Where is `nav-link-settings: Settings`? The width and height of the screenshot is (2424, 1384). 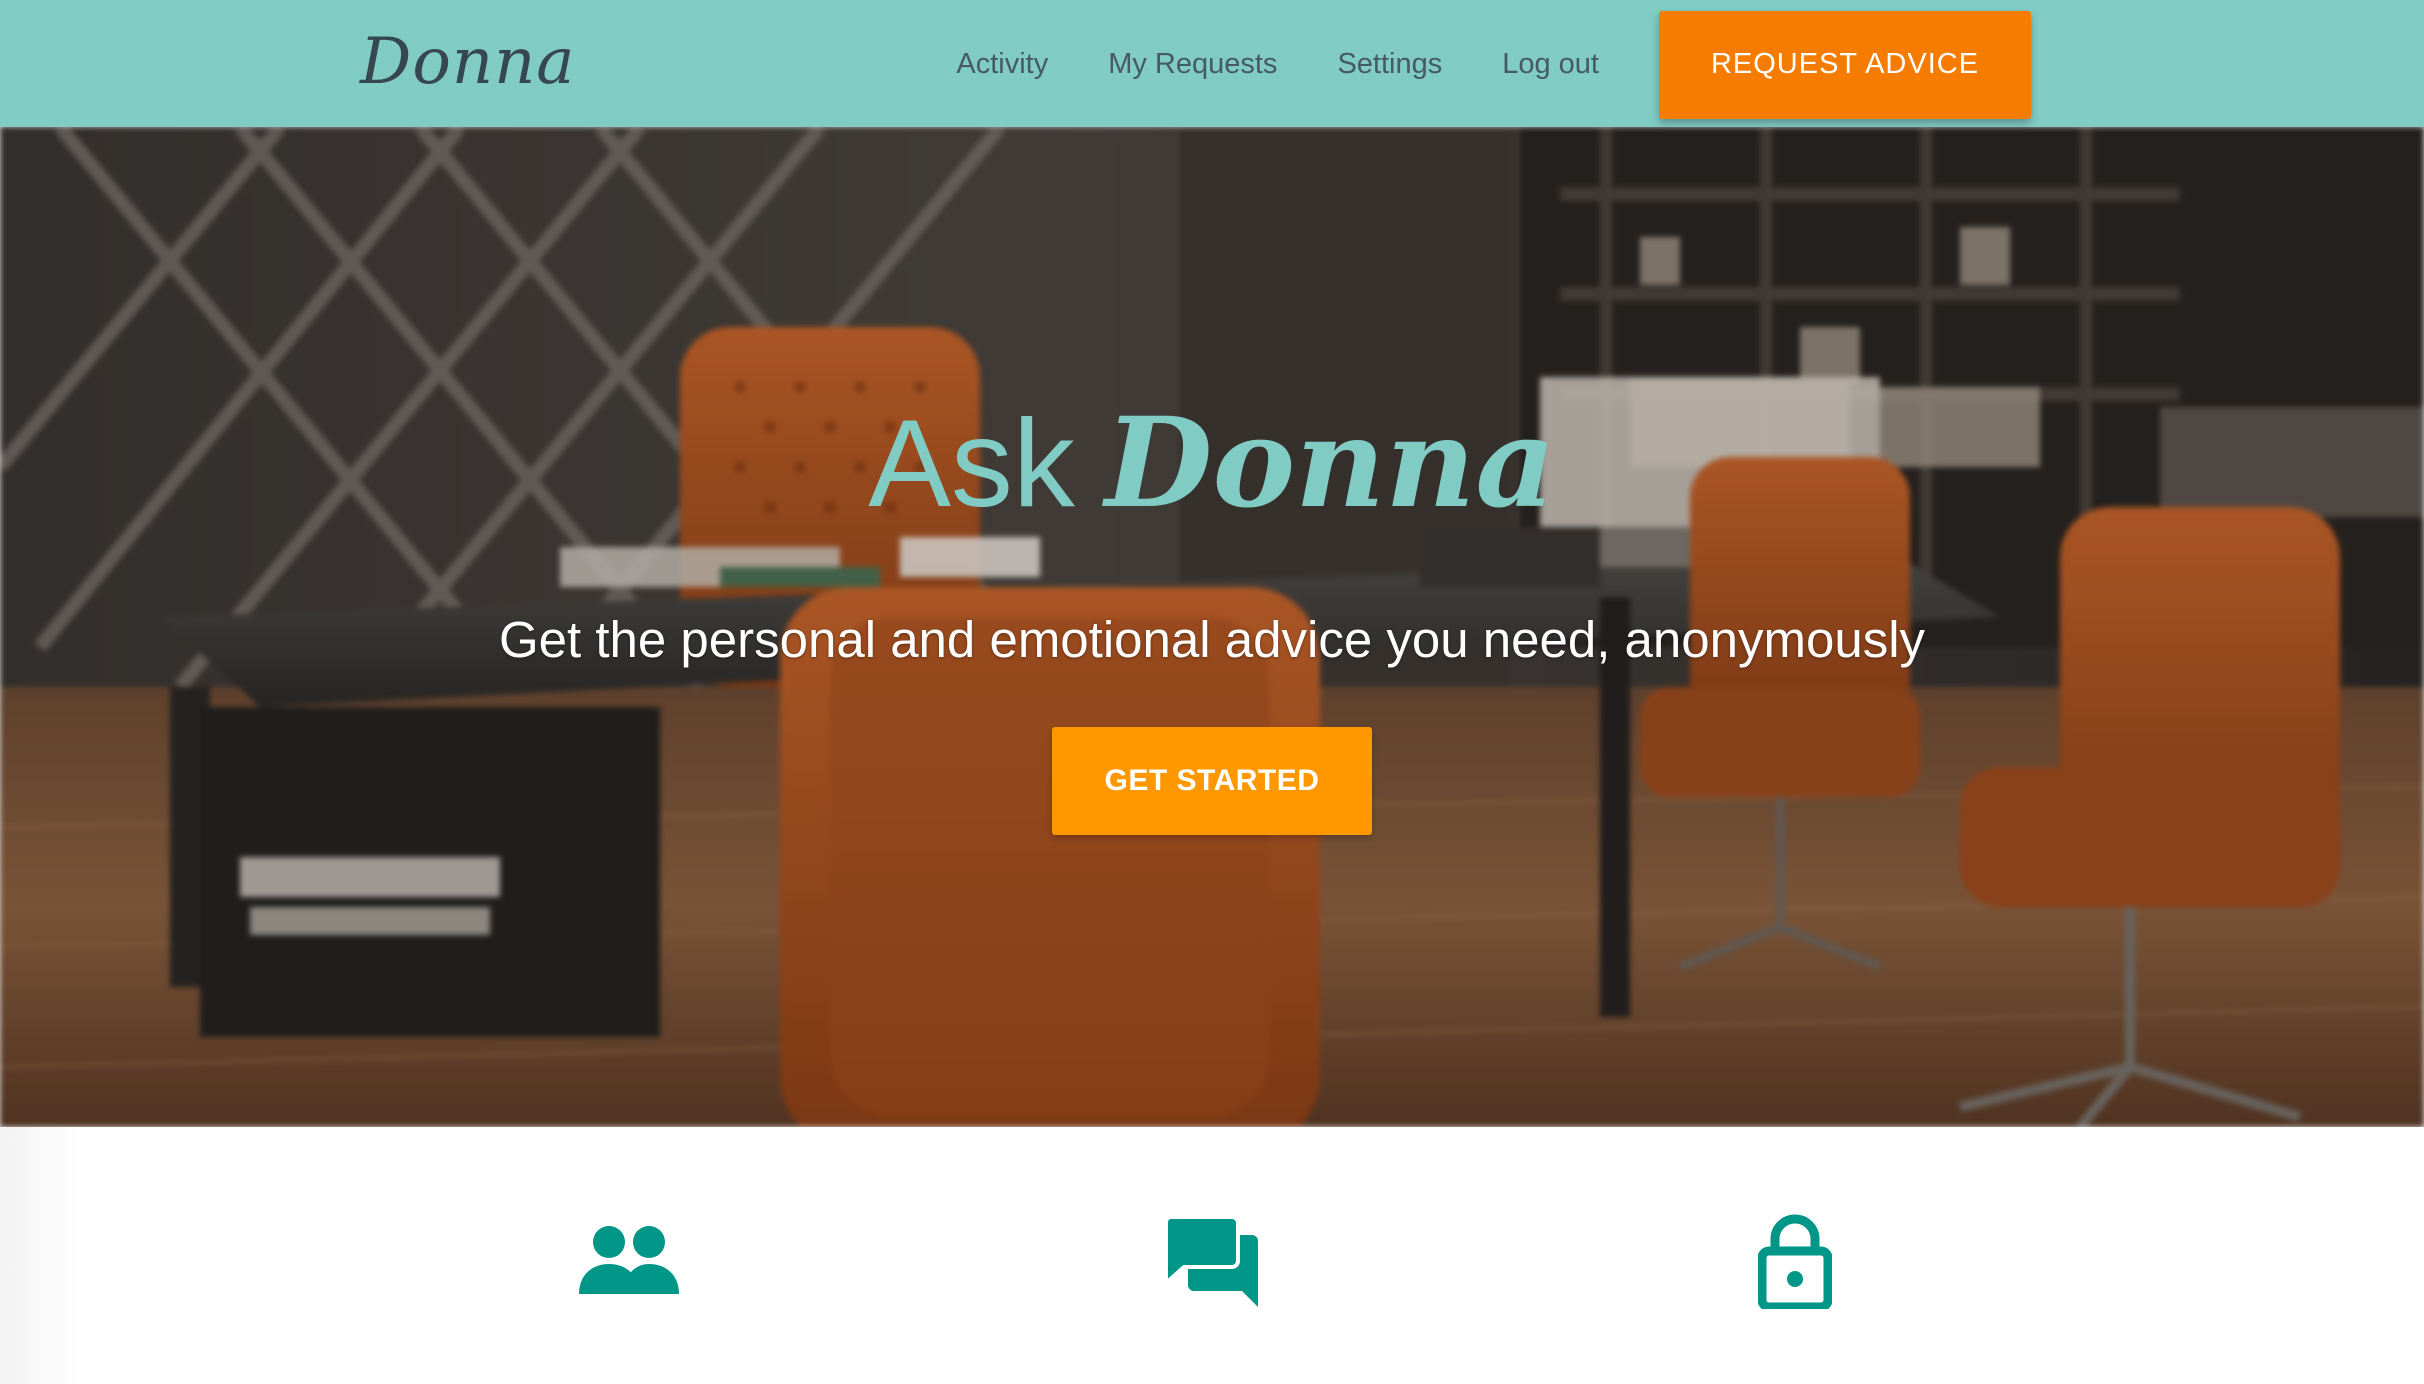
nav-link-settings: Settings is located at coordinates (1389, 64).